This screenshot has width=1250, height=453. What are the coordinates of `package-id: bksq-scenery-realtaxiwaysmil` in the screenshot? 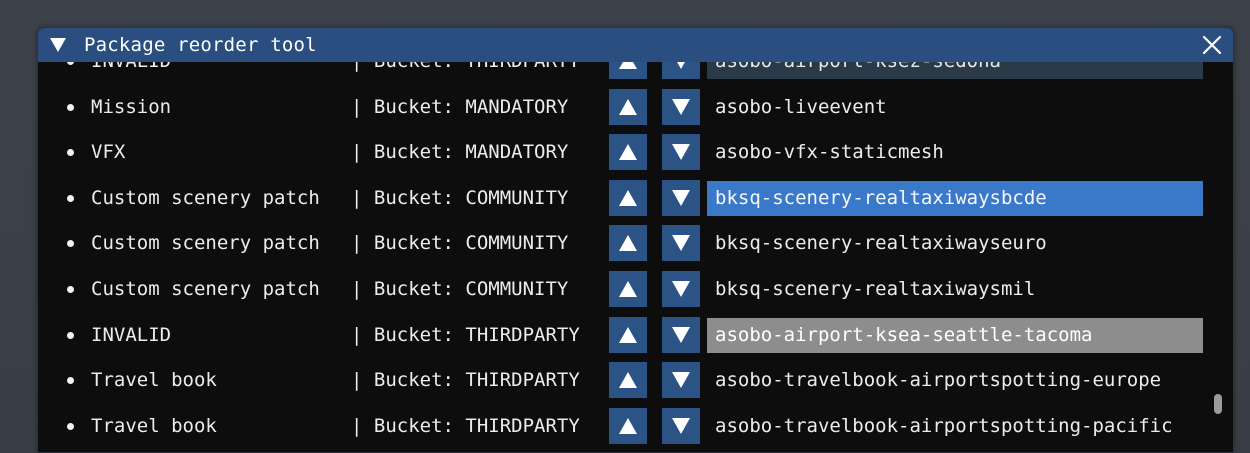 It's located at (955, 289).